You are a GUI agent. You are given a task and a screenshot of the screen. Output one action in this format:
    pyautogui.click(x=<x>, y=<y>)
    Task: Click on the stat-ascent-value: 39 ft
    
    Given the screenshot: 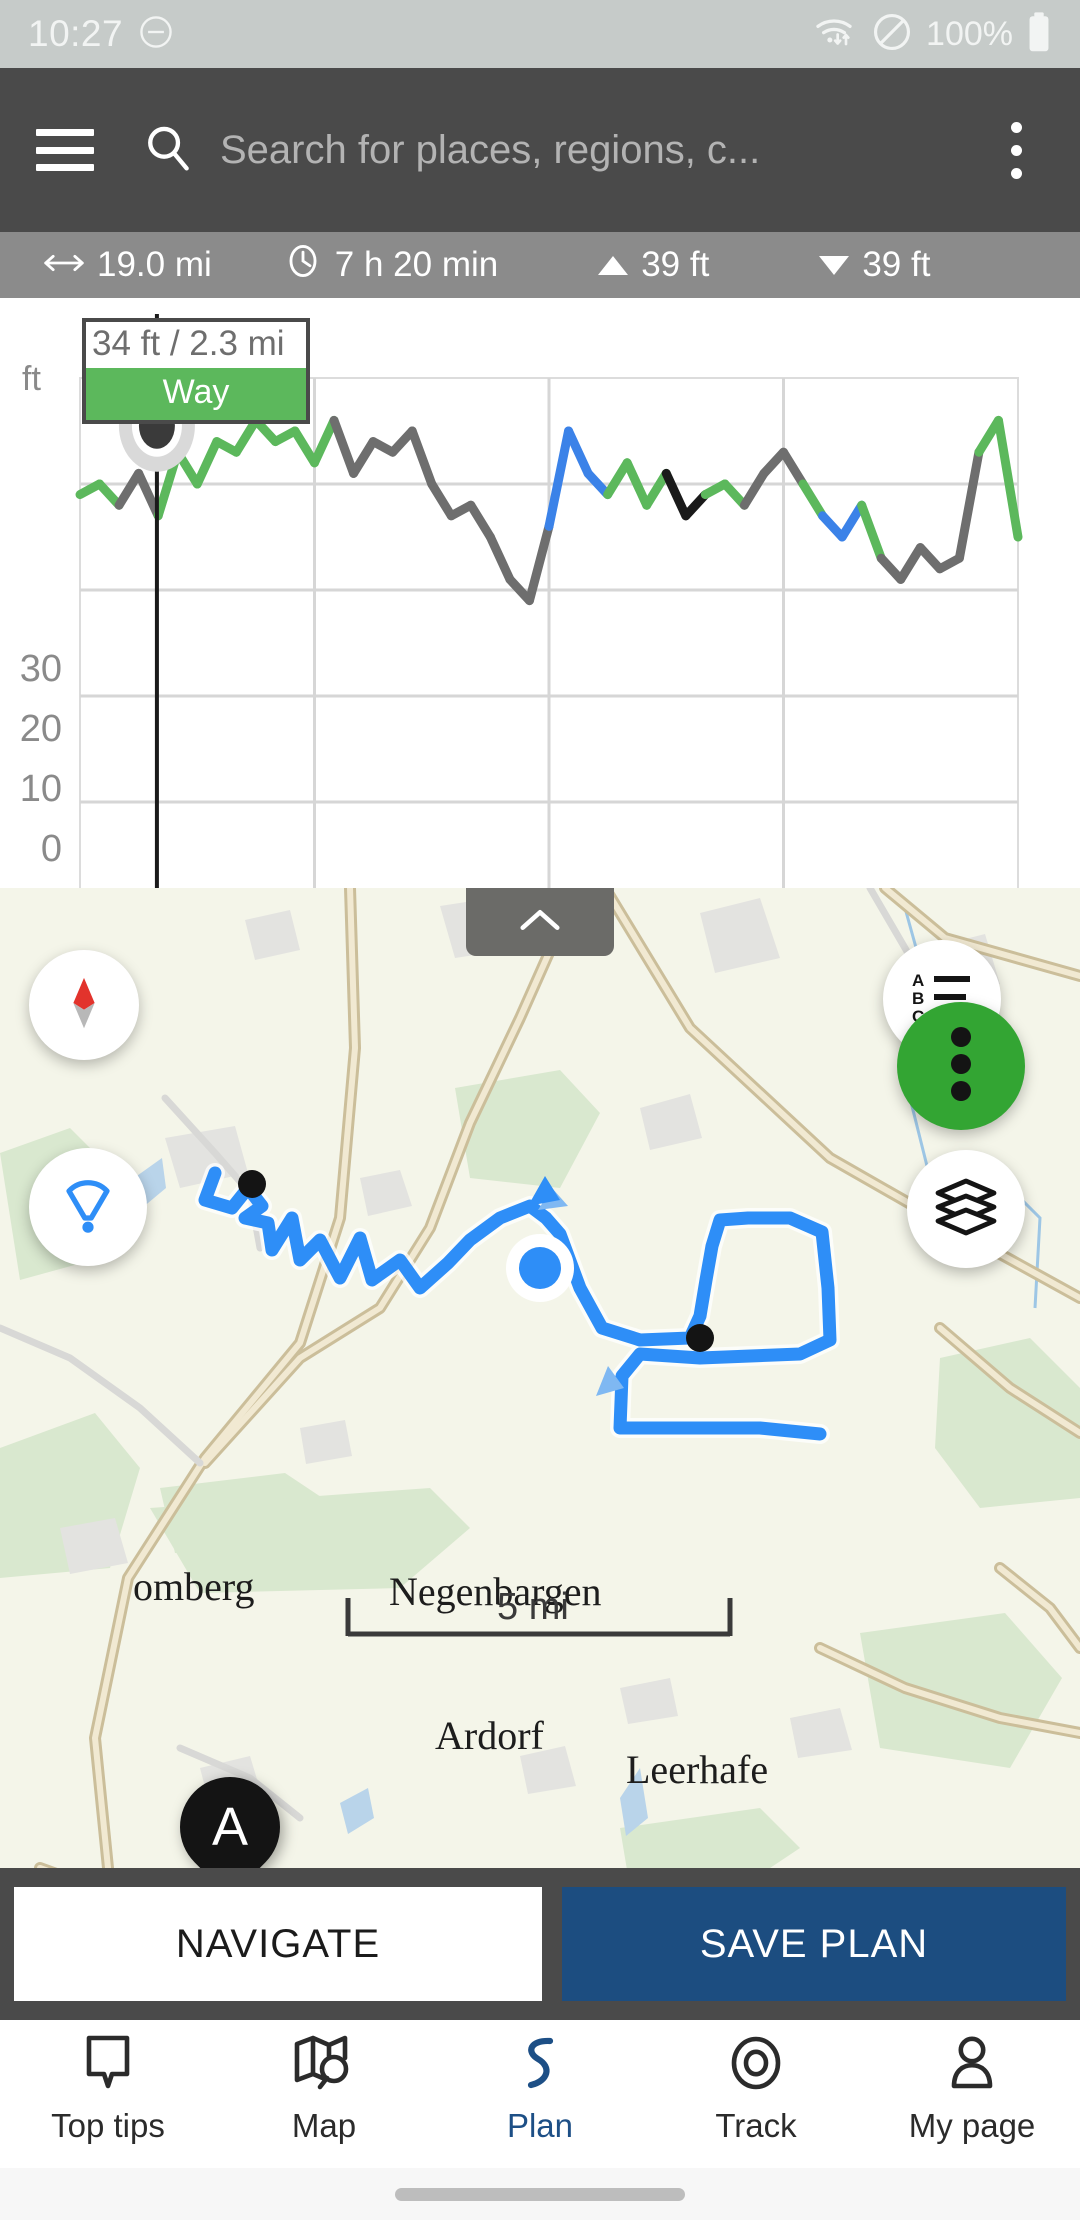 What is the action you would take?
    pyautogui.click(x=675, y=264)
    